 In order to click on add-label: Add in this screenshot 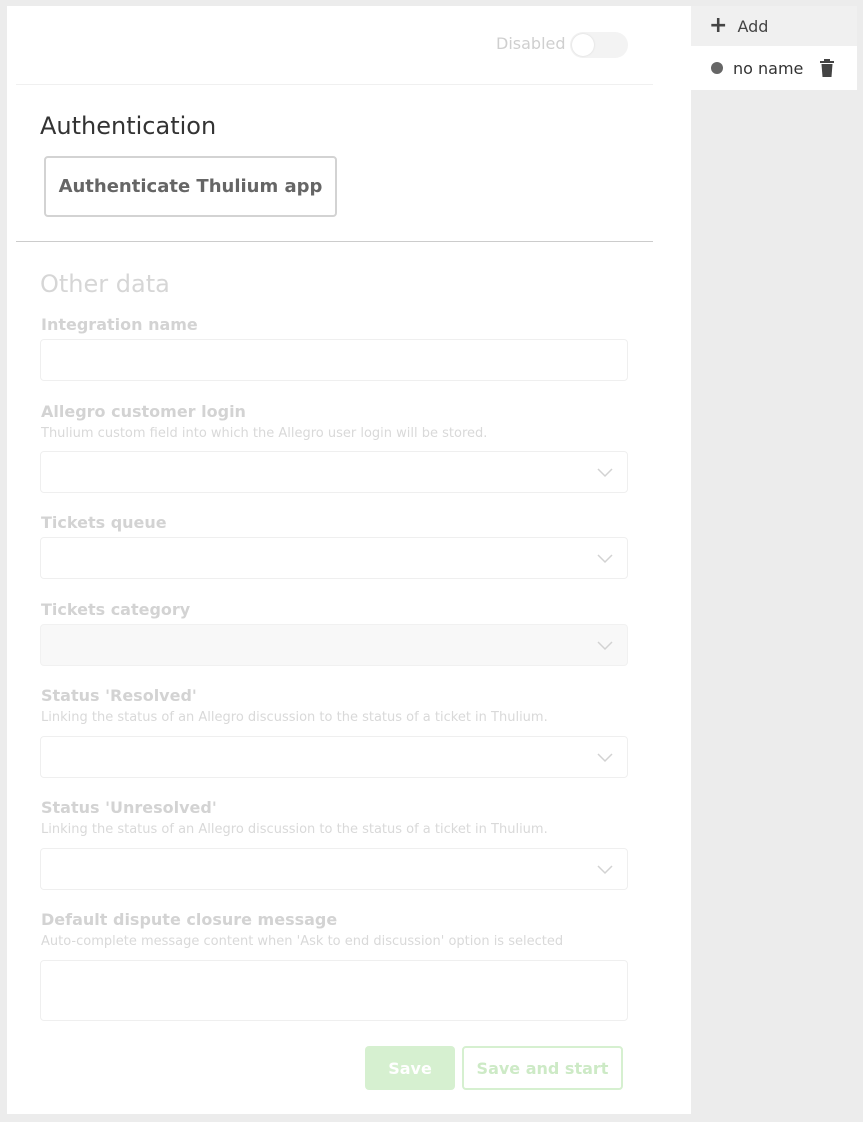, I will do `click(753, 26)`.